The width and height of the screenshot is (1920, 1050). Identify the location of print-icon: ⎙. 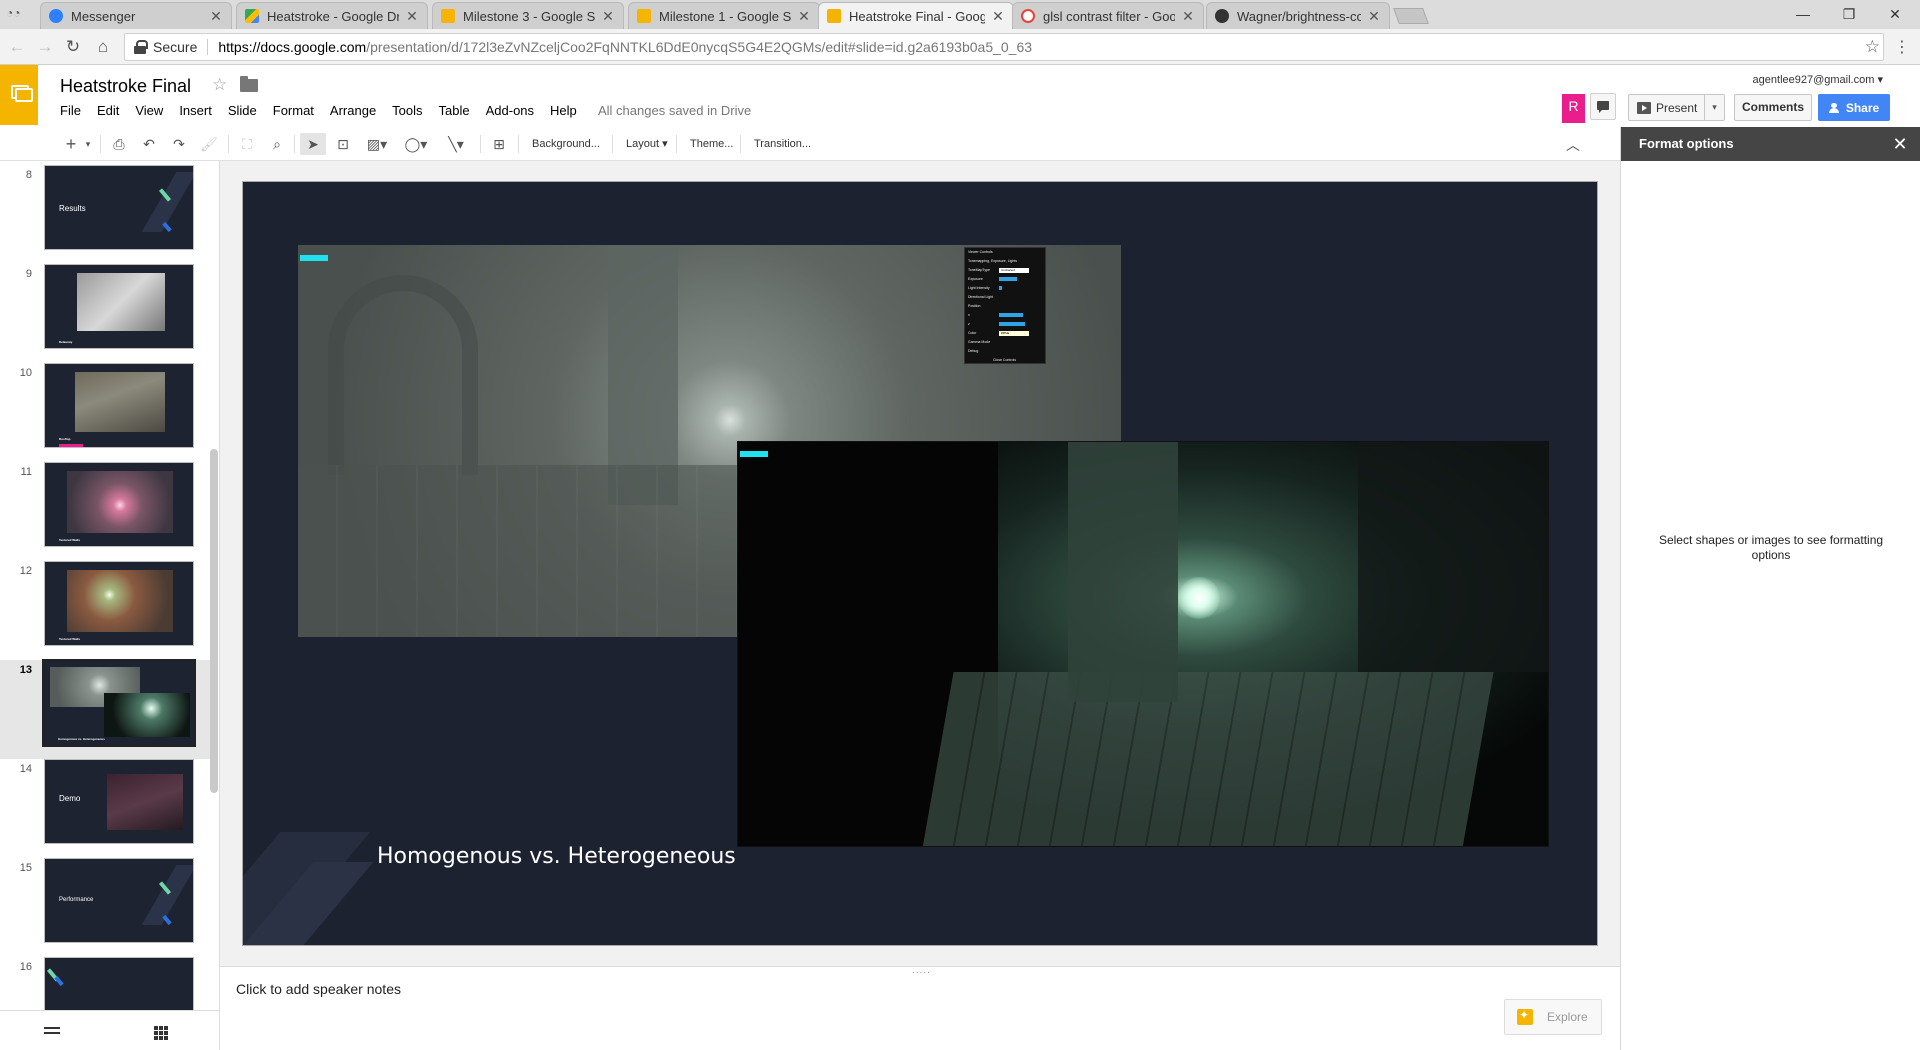
(119, 144).